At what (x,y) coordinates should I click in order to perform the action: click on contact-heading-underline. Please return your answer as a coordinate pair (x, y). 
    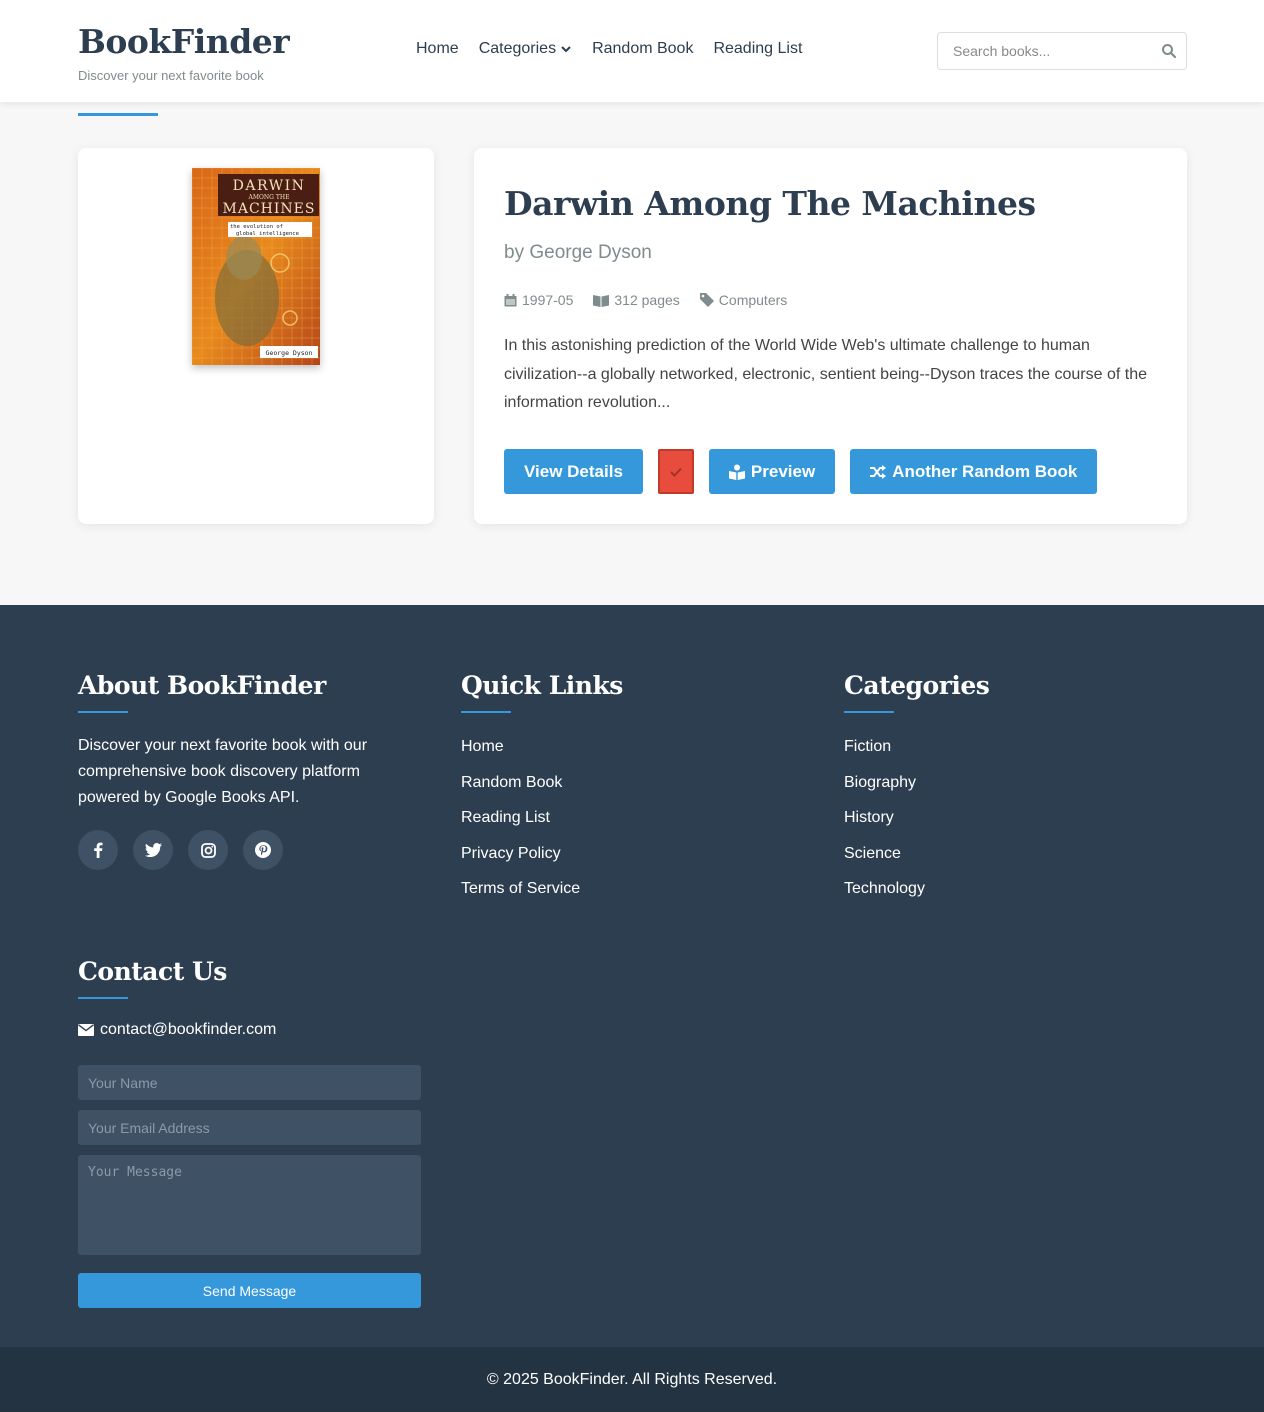
    Looking at the image, I should click on (103, 998).